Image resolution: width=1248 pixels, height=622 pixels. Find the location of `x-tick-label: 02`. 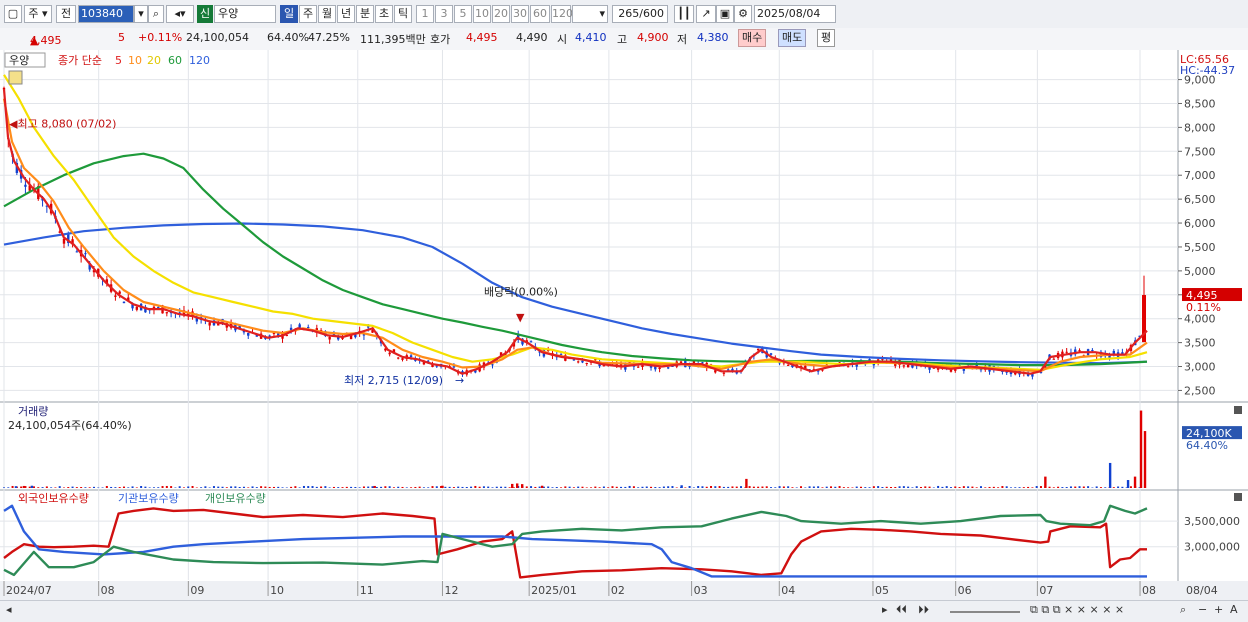

x-tick-label: 02 is located at coordinates (618, 590).